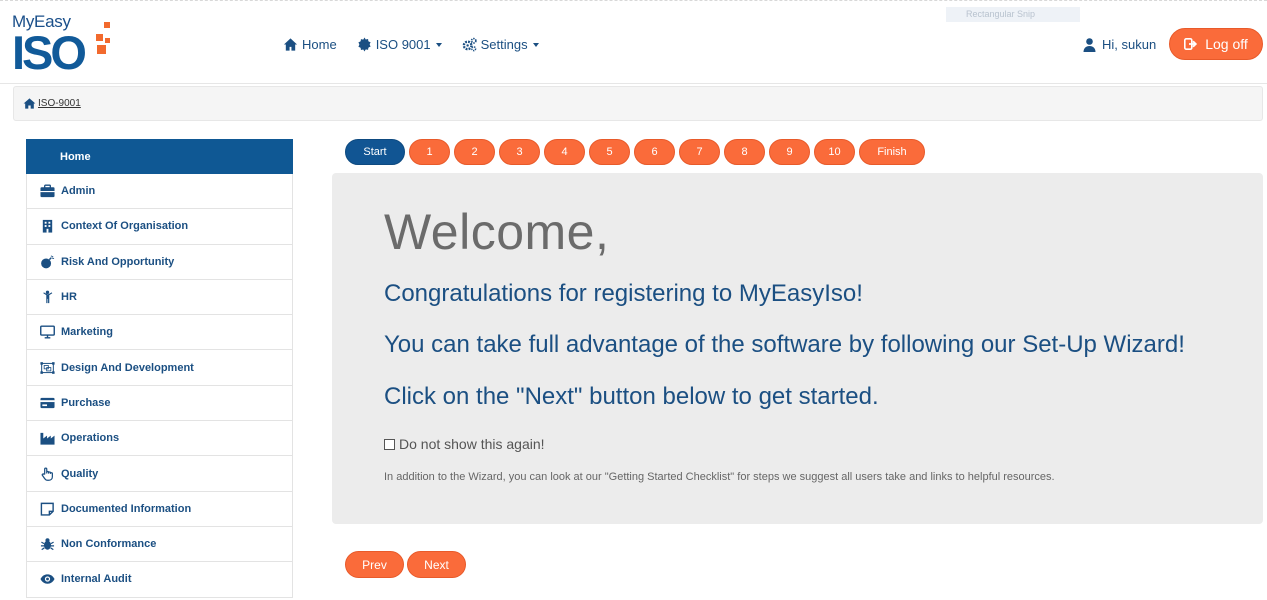 The width and height of the screenshot is (1267, 600). What do you see at coordinates (436, 564) in the screenshot?
I see `next-button: Next` at bounding box center [436, 564].